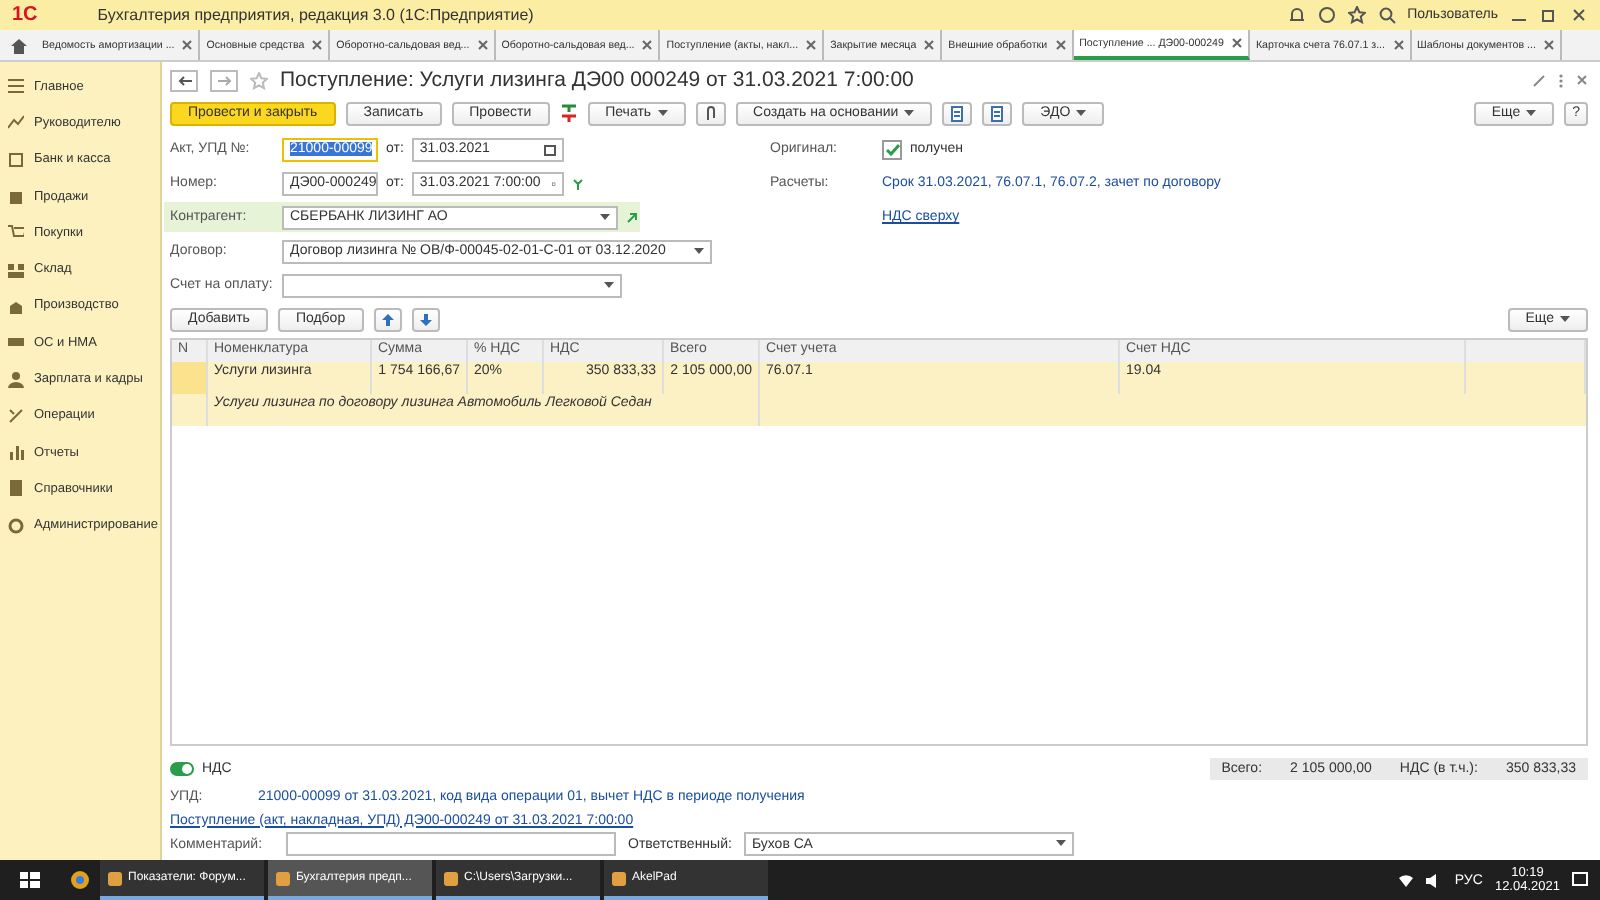 This screenshot has height=900, width=1600. I want to click on window-title: Бухгалтерия предприятия, редакция 3.0 (1С:Предприятие), so click(316, 15).